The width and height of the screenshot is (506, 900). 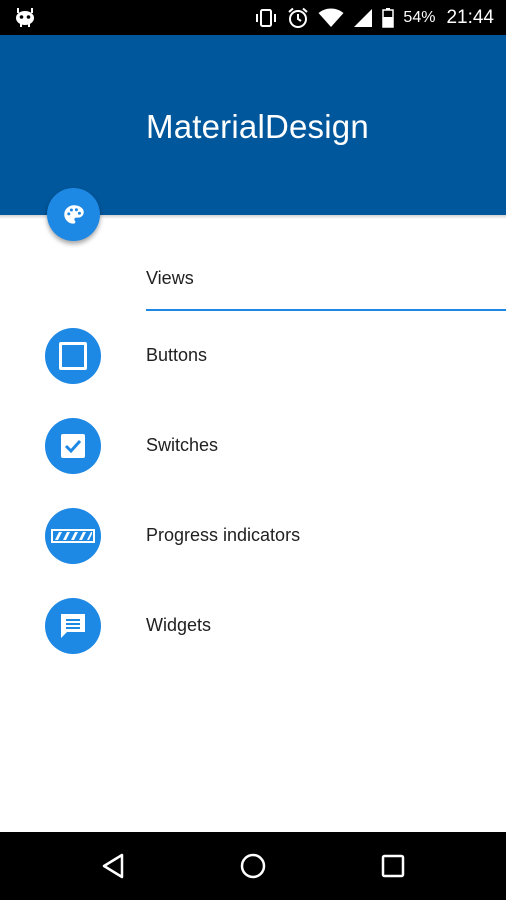 I want to click on navigation-bar, so click(x=253, y=866).